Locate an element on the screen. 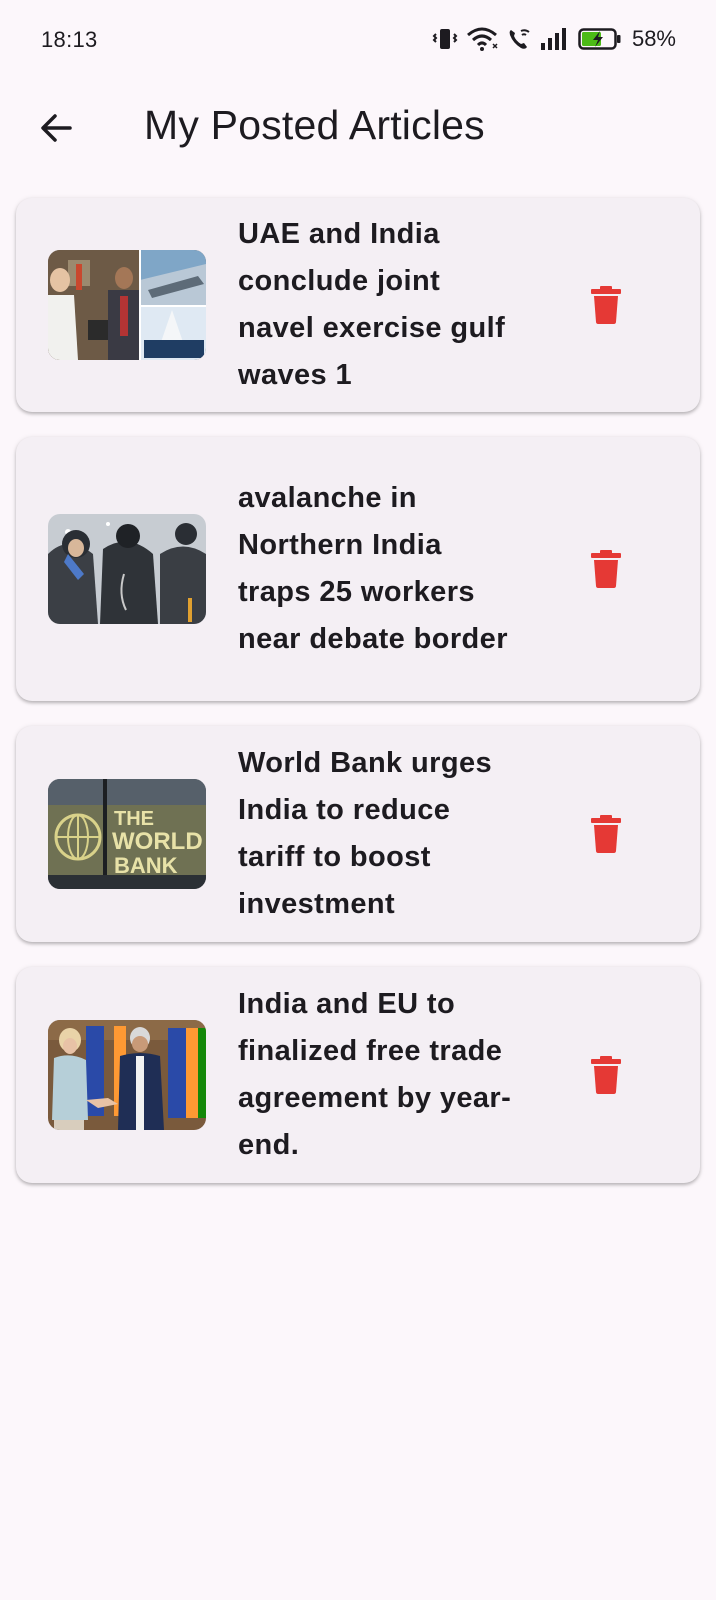 The height and width of the screenshot is (1600, 716). status-icons: 58% is located at coordinates (554, 39).